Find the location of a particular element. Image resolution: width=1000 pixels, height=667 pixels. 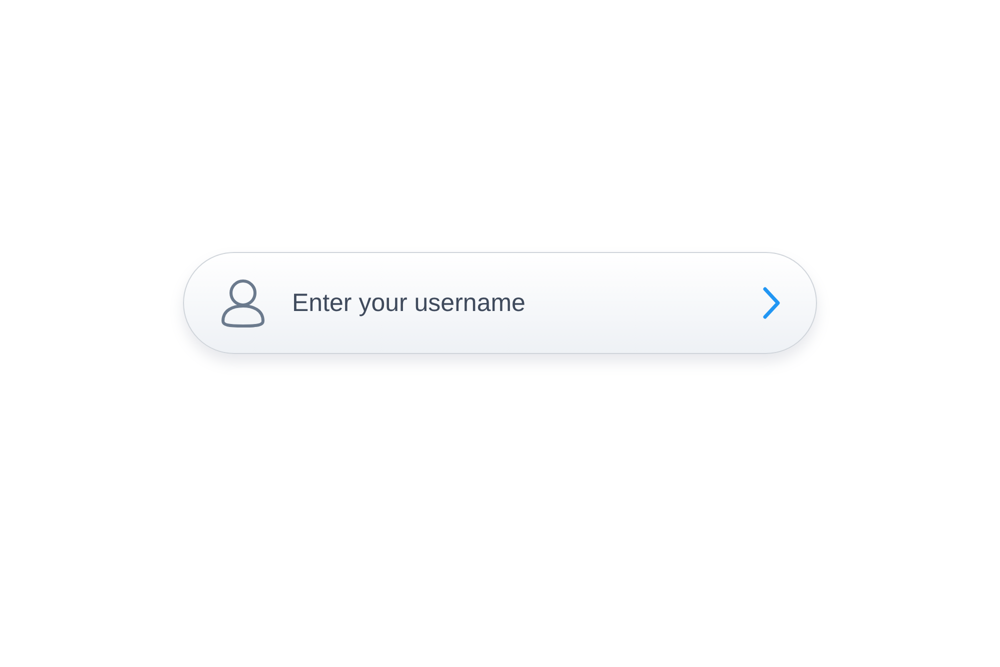

user-icon is located at coordinates (243, 303).